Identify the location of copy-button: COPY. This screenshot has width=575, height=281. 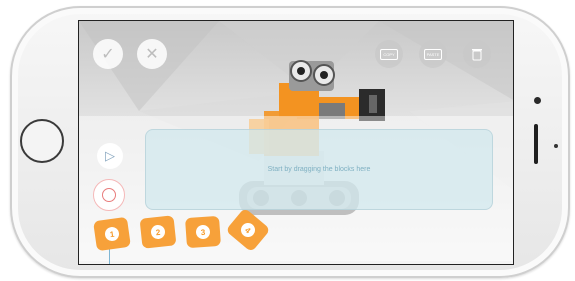
(389, 54).